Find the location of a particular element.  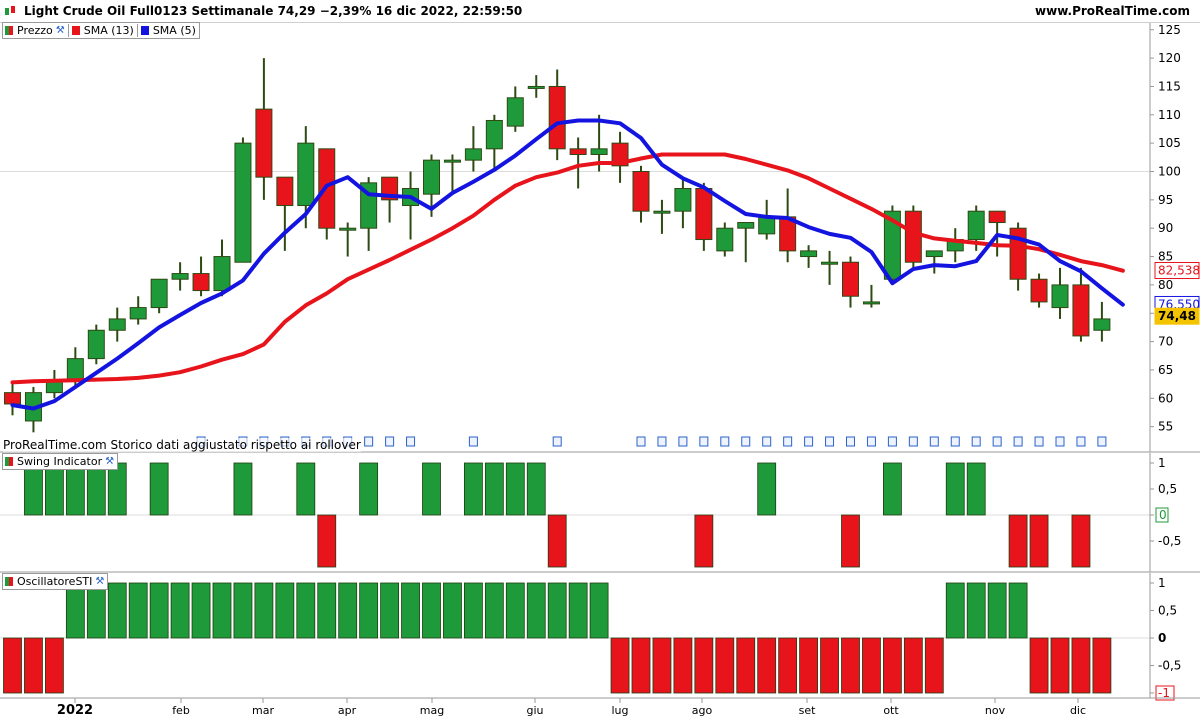

wrench-icon: ⚒ is located at coordinates (99, 581).